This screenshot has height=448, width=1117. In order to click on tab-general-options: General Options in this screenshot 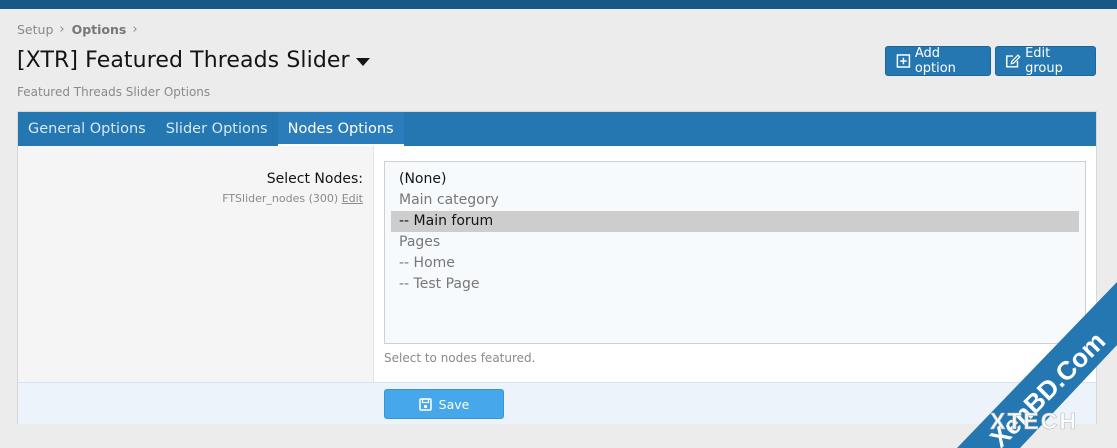, I will do `click(87, 129)`.